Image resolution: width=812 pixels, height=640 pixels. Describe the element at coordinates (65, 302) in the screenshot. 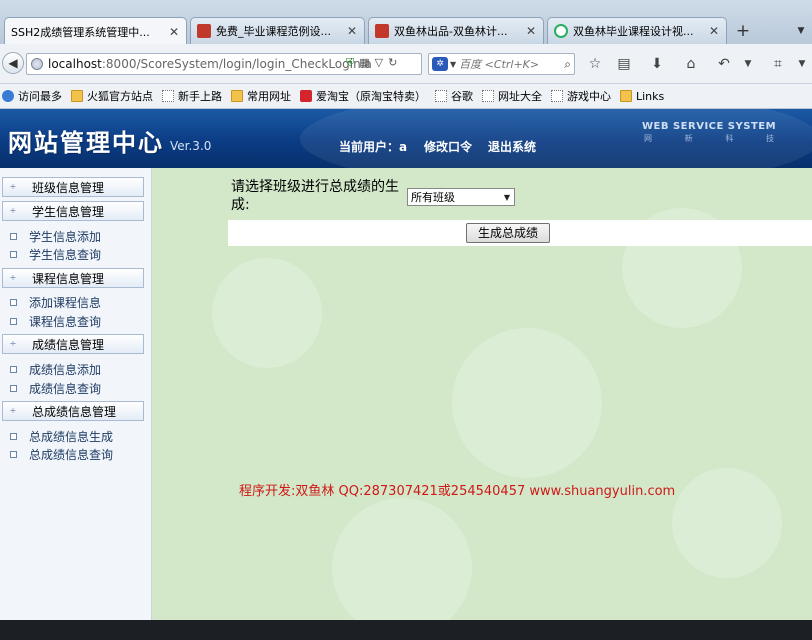

I see `menu-item-label: 添加课程信息` at that location.